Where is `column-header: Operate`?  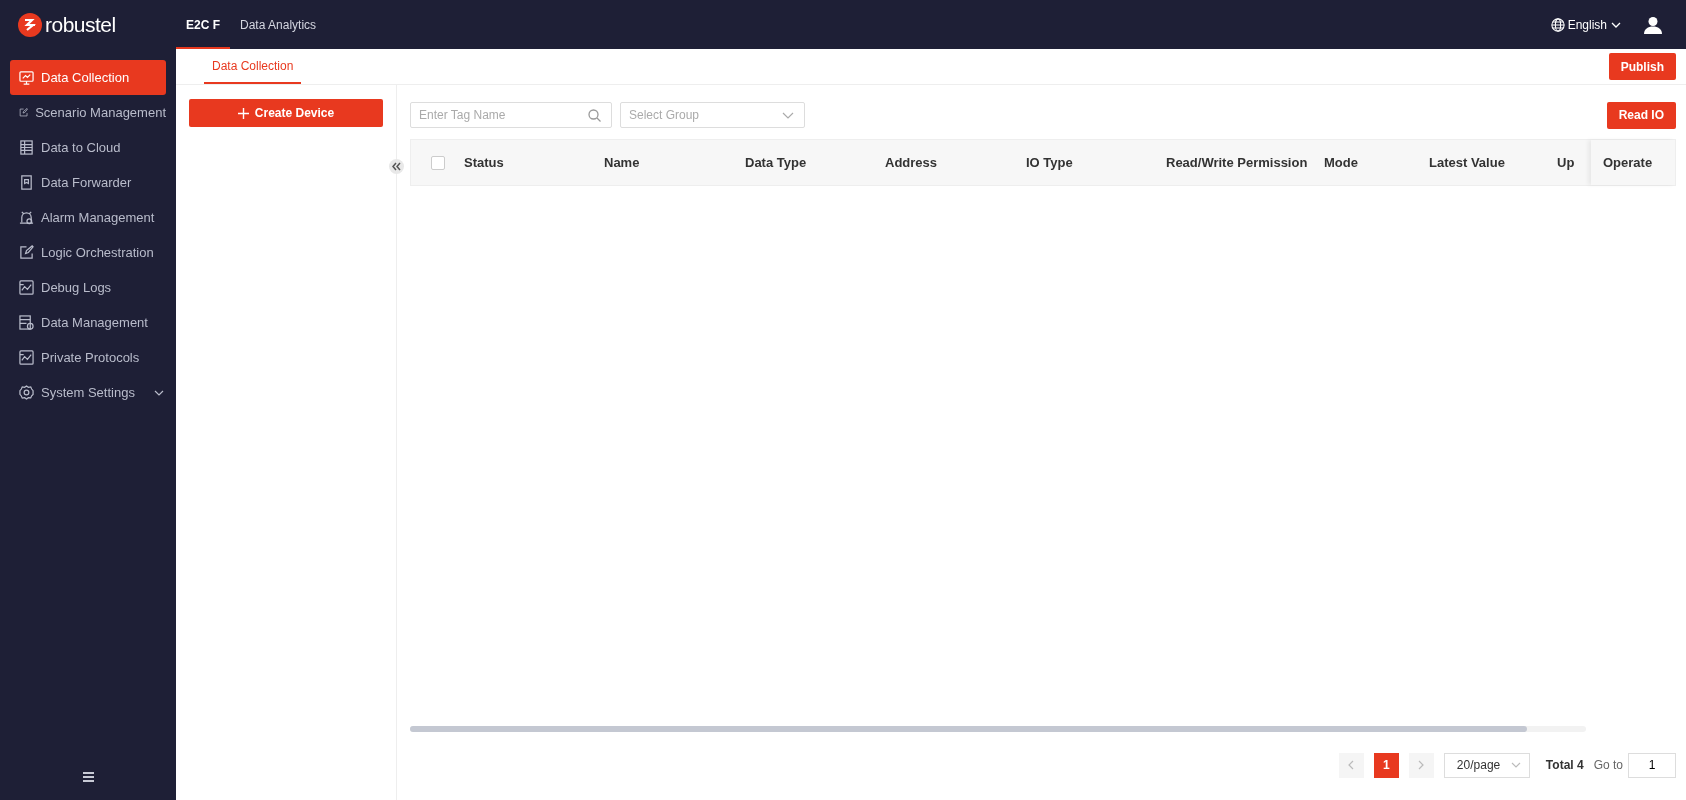 column-header: Operate is located at coordinates (1628, 162).